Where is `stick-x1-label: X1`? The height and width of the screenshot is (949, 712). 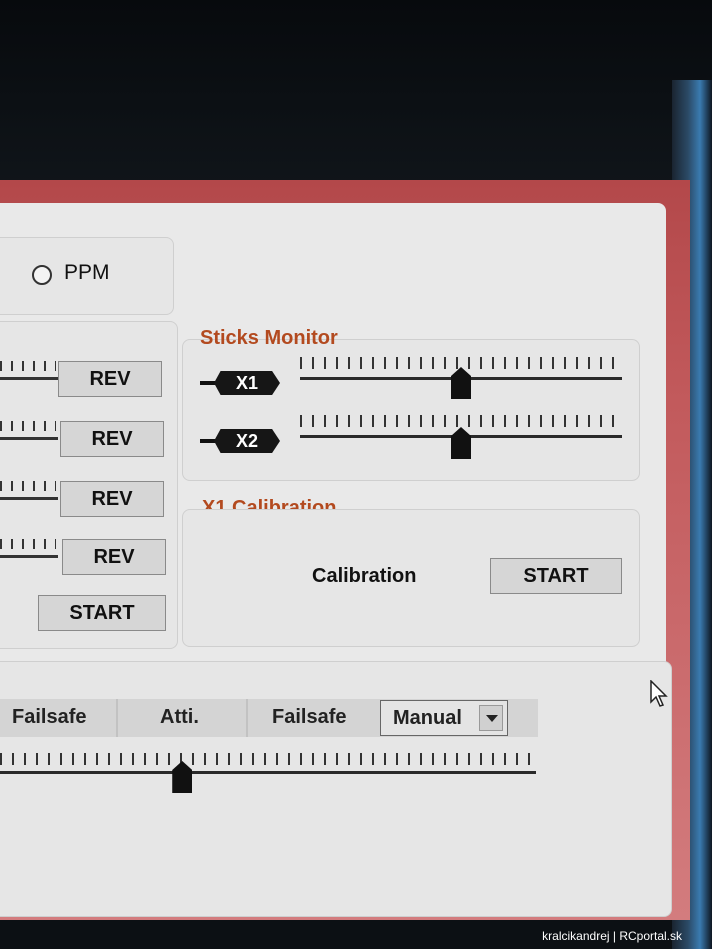 stick-x1-label: X1 is located at coordinates (242, 383).